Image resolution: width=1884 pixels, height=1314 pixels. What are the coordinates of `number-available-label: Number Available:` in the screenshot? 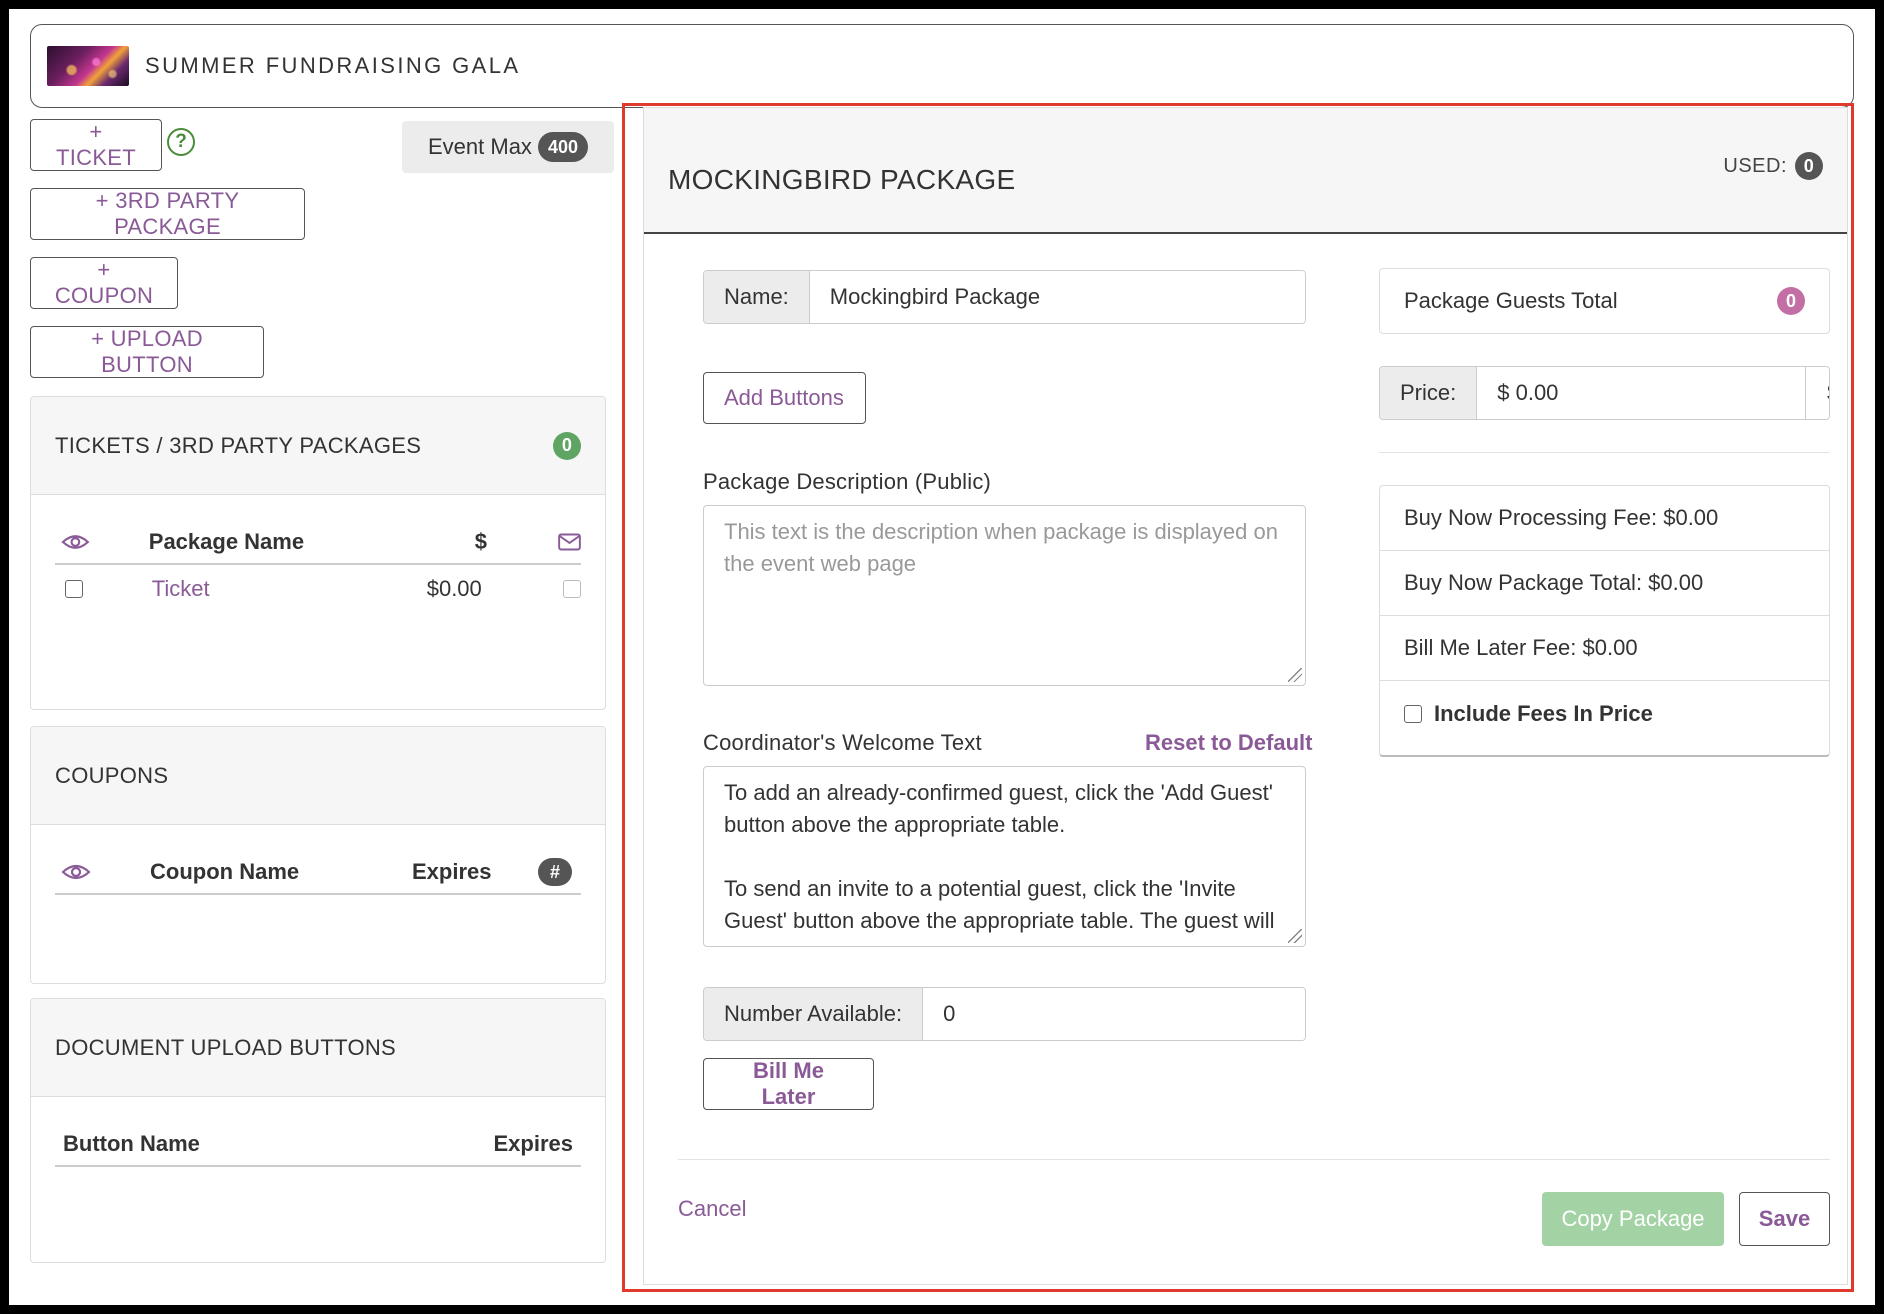 It's located at (814, 1014).